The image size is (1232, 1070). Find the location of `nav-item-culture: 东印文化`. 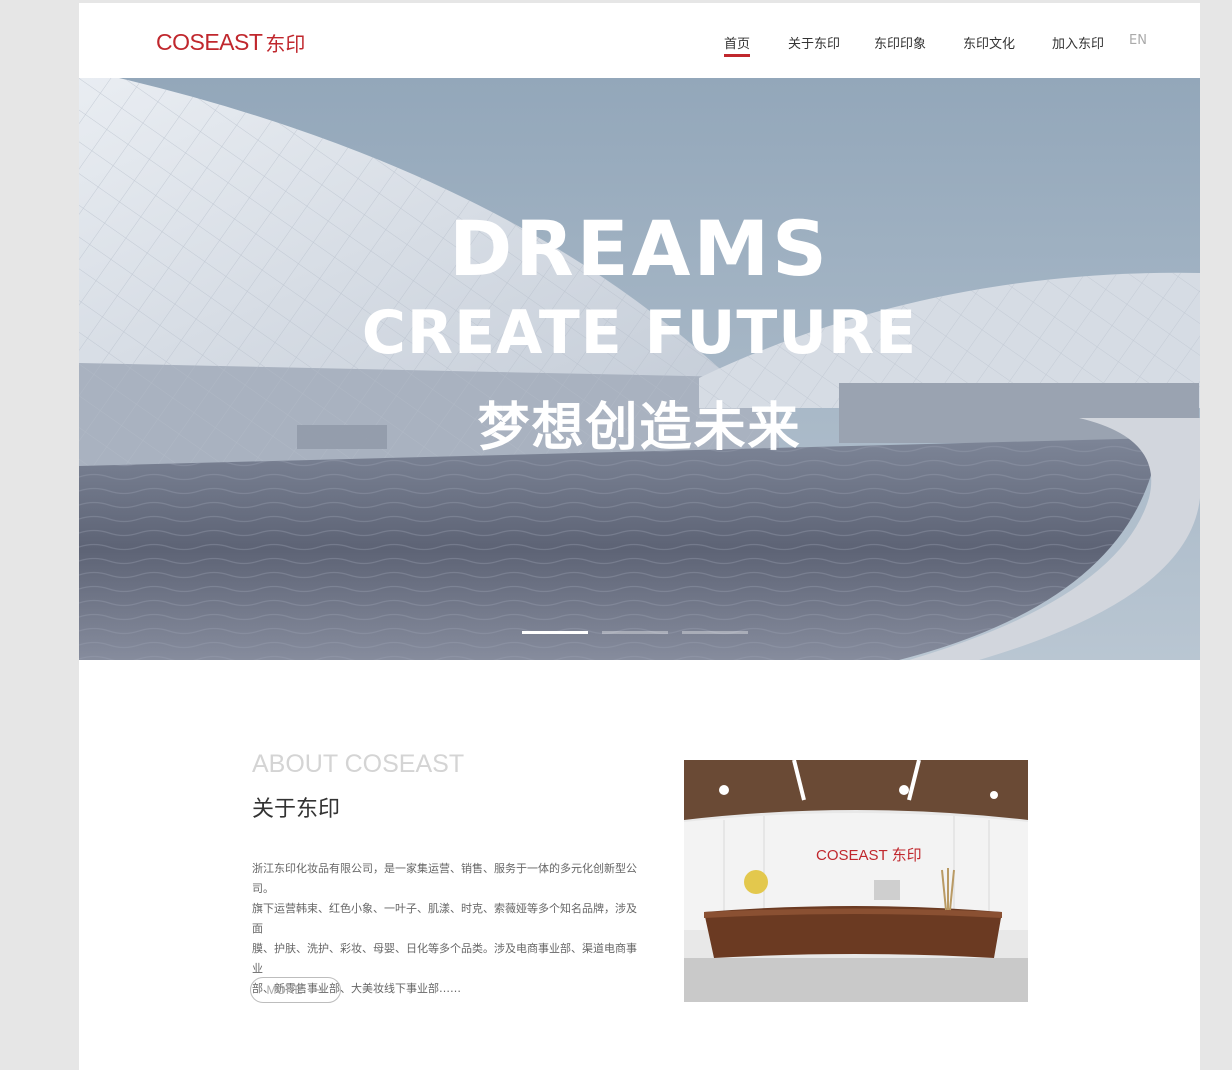

nav-item-culture: 东印文化 is located at coordinates (989, 42).